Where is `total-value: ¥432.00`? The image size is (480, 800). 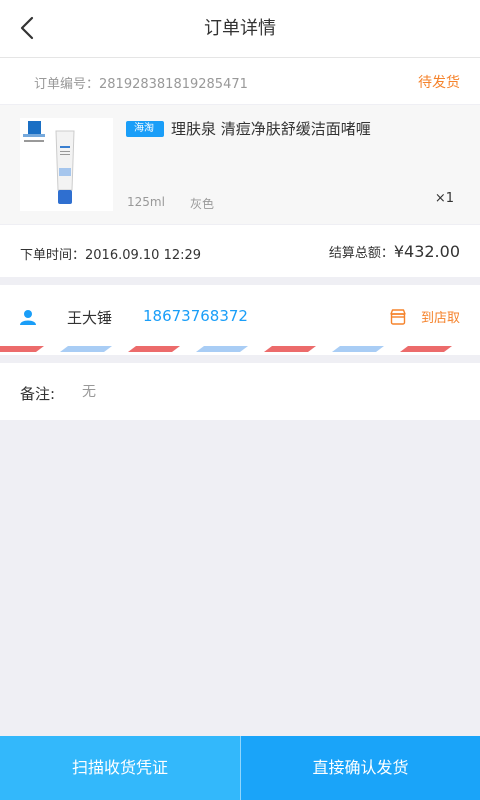
total-value: ¥432.00 is located at coordinates (426, 251).